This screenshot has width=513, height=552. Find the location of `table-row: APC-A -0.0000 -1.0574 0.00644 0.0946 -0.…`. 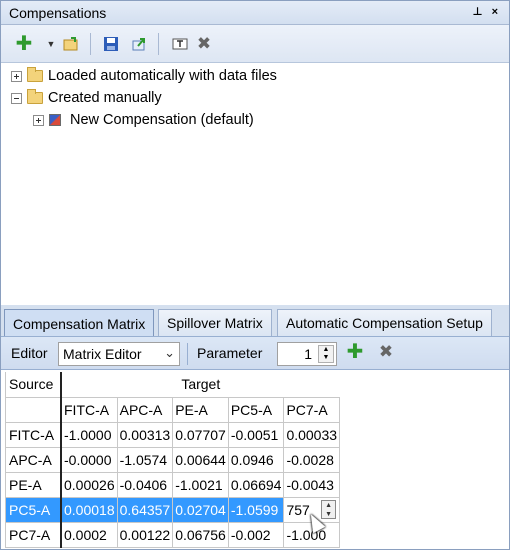

table-row: APC-A -0.0000 -1.0574 0.00644 0.0946 -0.… is located at coordinates (173, 460).